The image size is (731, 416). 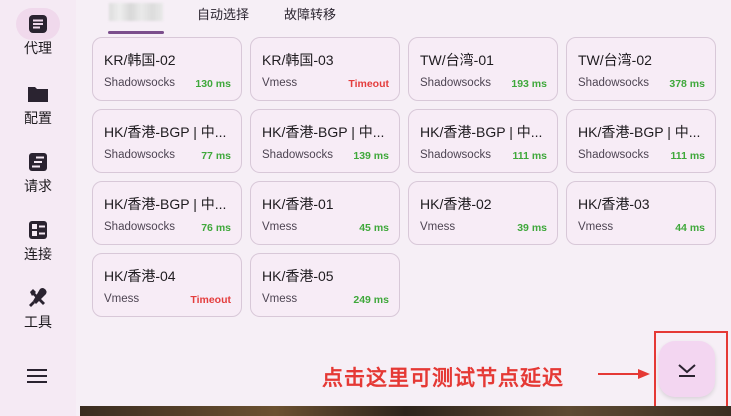 I want to click on sidebar-item-proxy: 代理, so click(x=38, y=35).